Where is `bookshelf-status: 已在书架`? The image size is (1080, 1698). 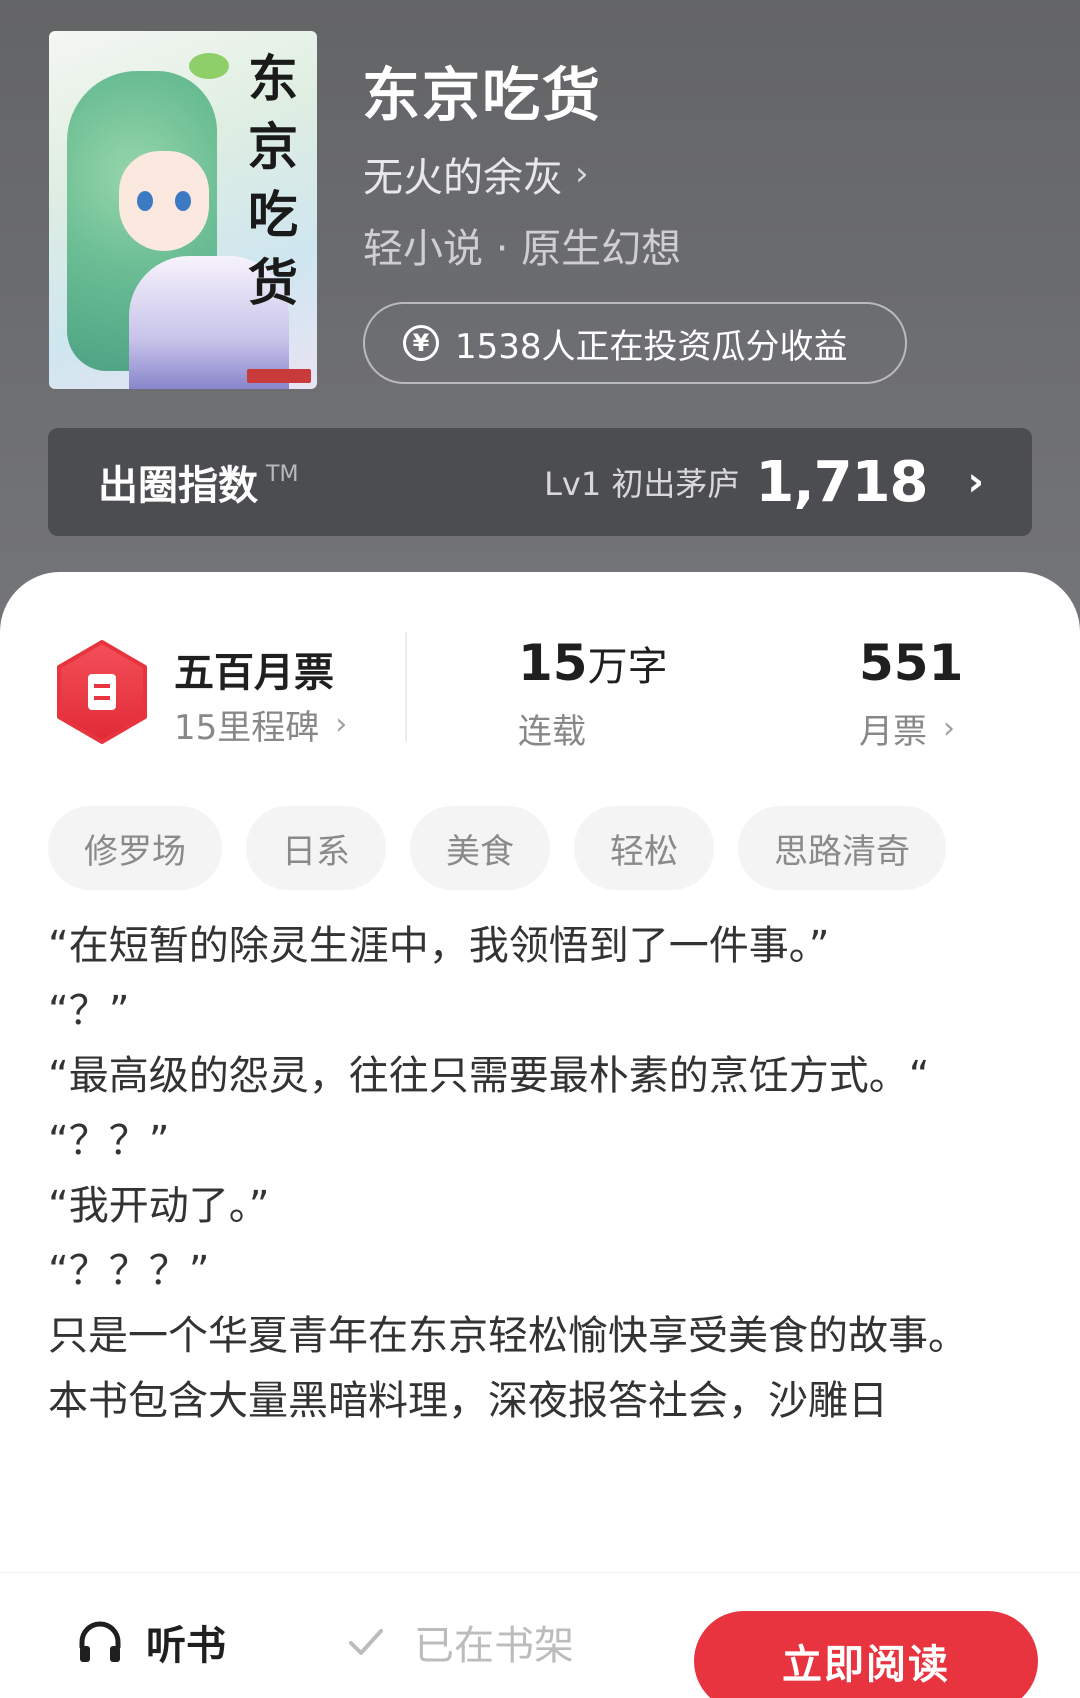
bookshelf-status: 已在书架 is located at coordinates (460, 1642).